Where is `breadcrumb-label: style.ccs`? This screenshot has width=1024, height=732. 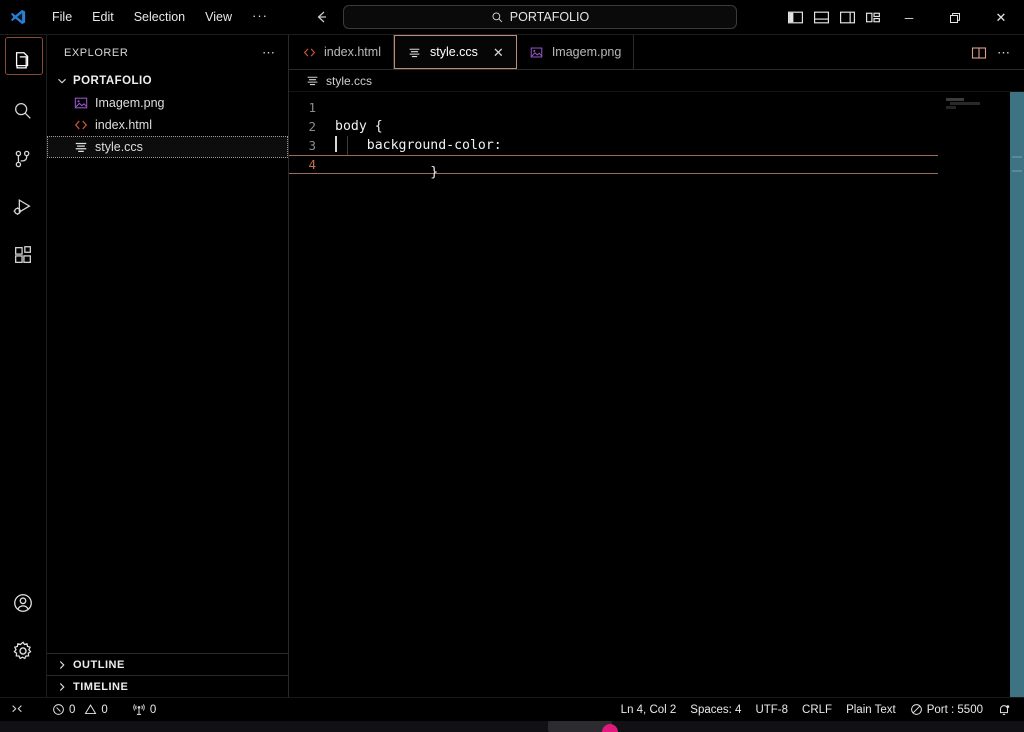 breadcrumb-label: style.ccs is located at coordinates (349, 81).